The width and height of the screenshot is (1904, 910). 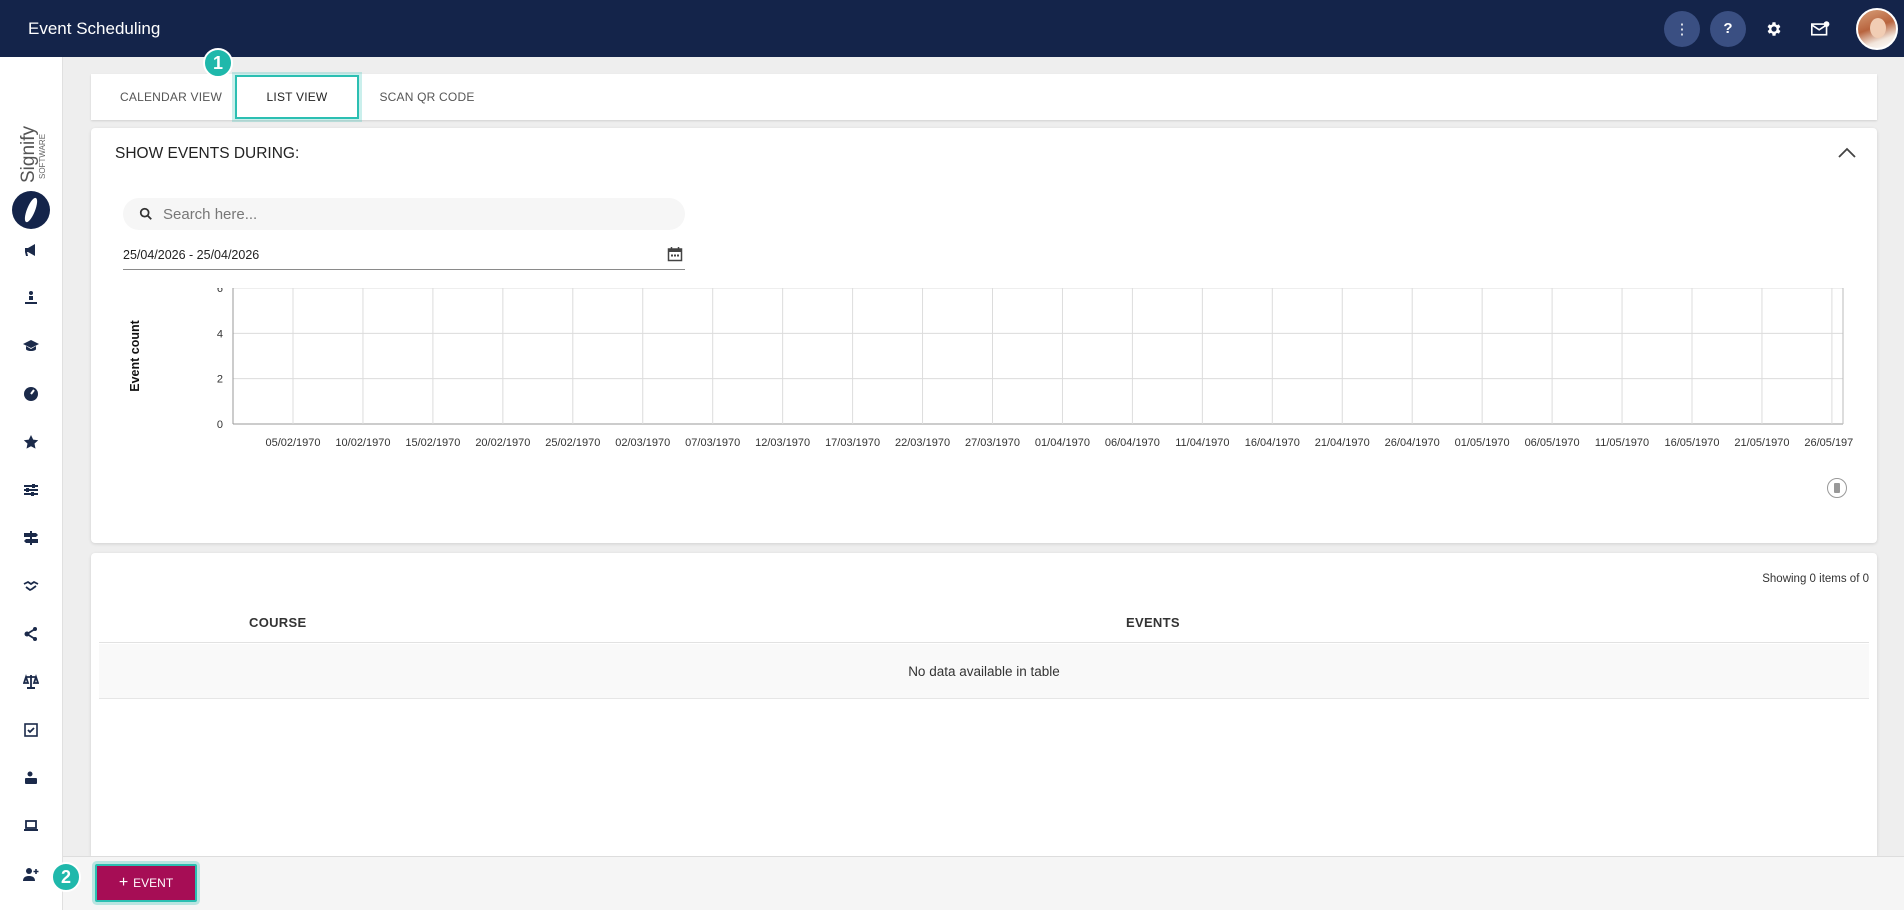 I want to click on dashboard-gauge-icon, so click(x=31, y=394).